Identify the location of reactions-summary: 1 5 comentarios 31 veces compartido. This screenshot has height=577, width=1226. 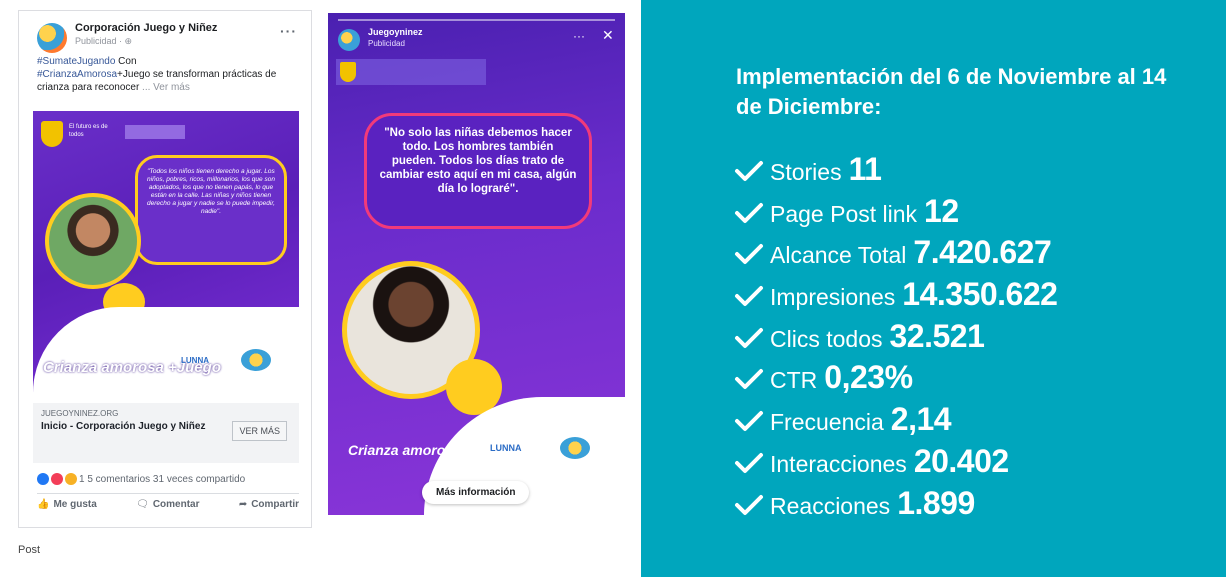
(162, 479).